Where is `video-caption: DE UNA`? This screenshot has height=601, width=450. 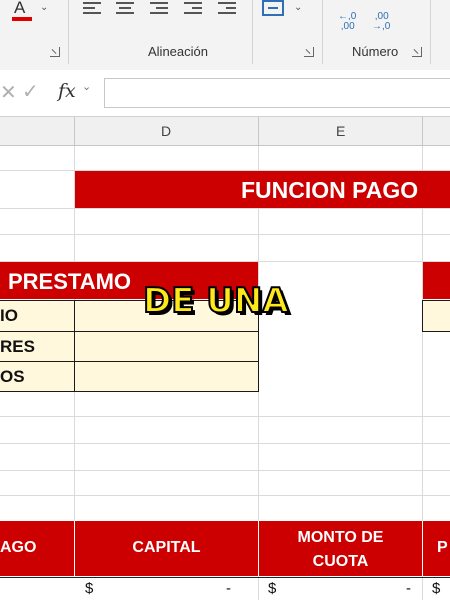 video-caption: DE UNA is located at coordinates (216, 301).